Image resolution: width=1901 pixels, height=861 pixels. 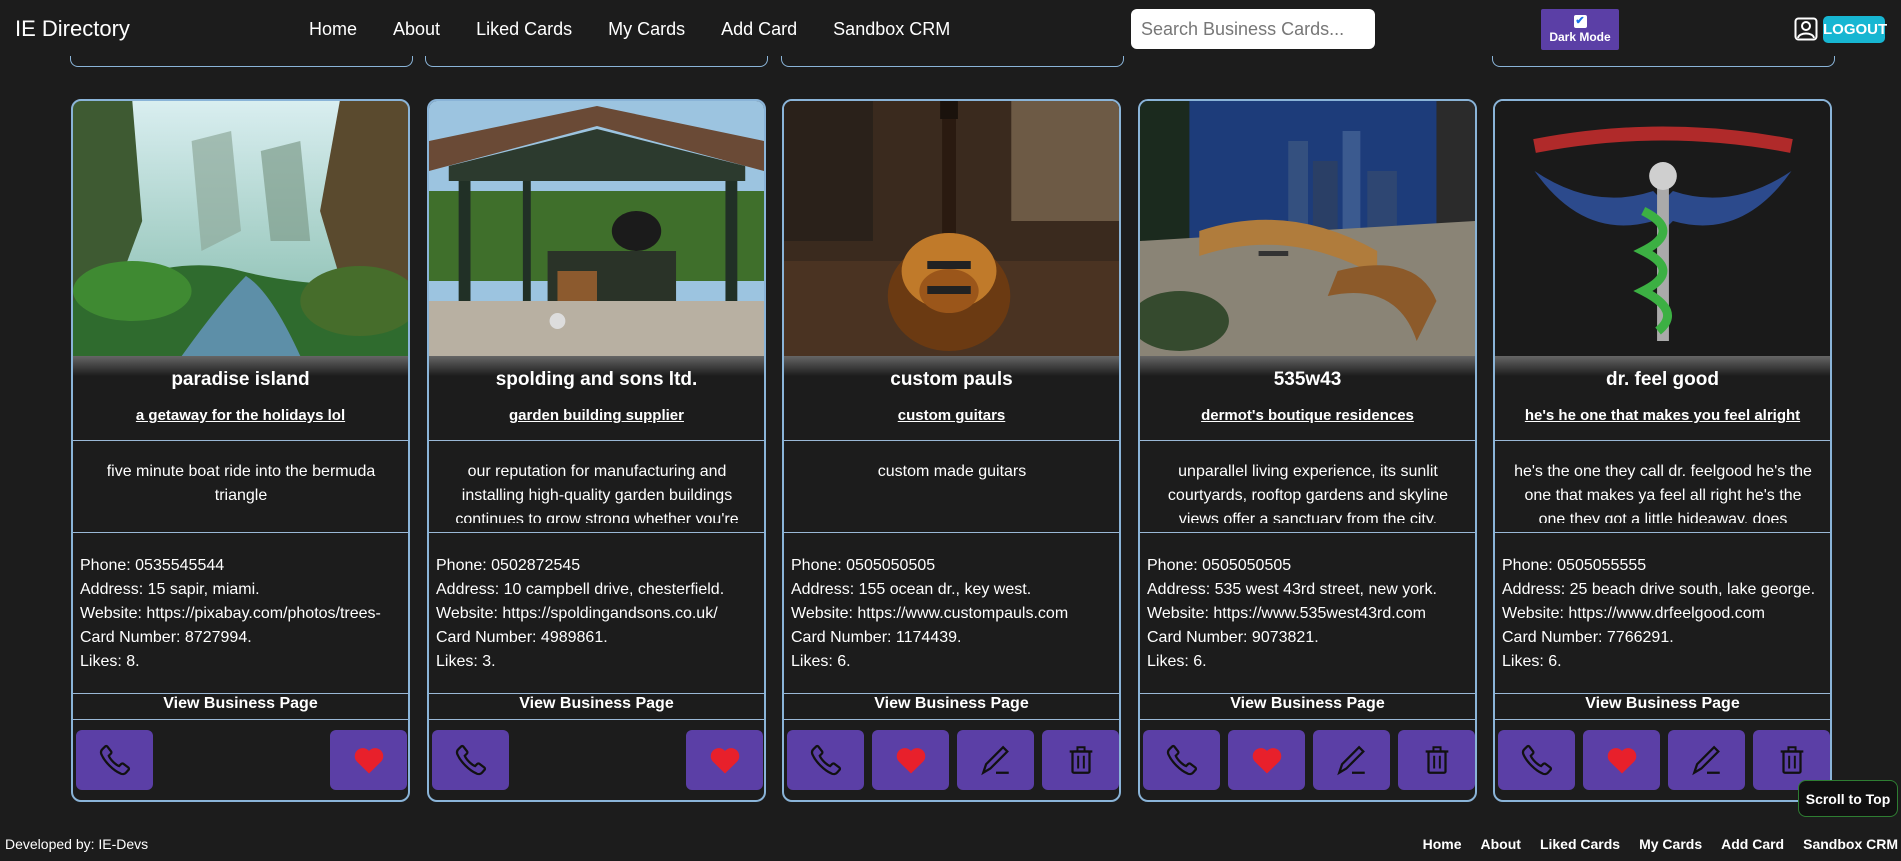 What do you see at coordinates (240, 379) in the screenshot?
I see `card-title: paradise island` at bounding box center [240, 379].